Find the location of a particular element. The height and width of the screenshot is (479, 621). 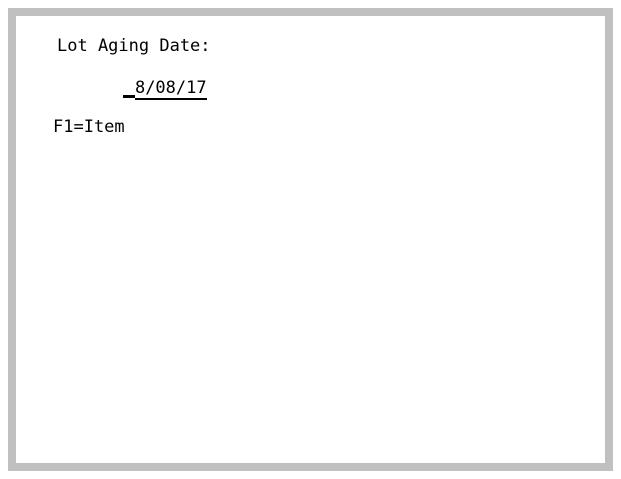

text-cursor is located at coordinates (128, 96).